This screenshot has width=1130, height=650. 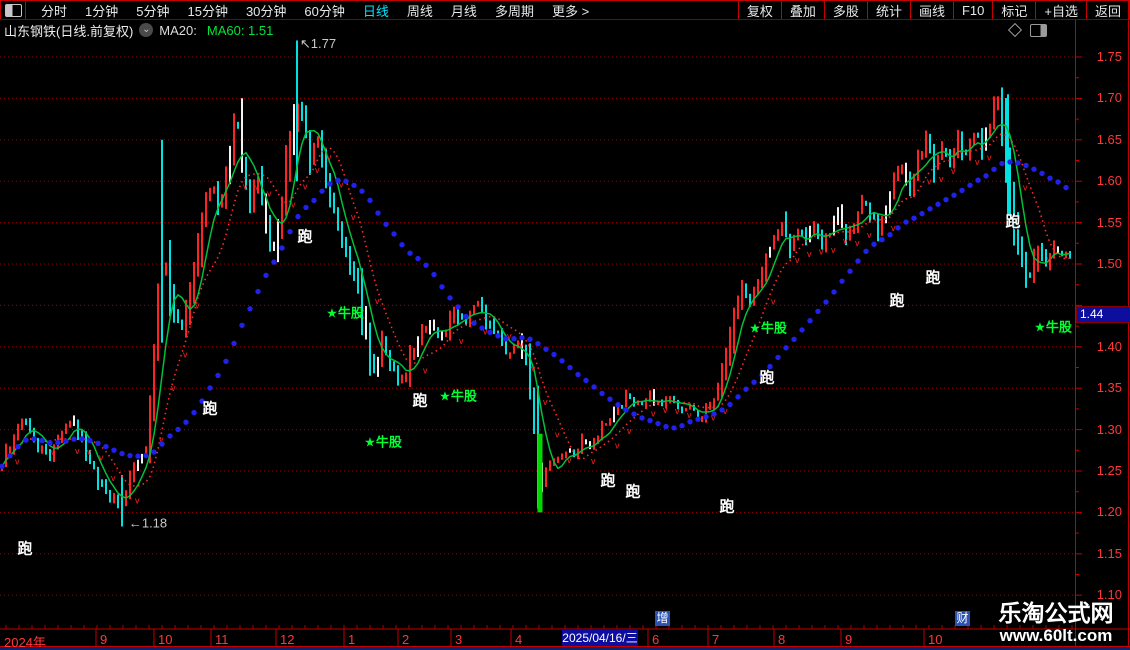 I want to click on y-axis-label: 1.60, so click(x=1109, y=181).